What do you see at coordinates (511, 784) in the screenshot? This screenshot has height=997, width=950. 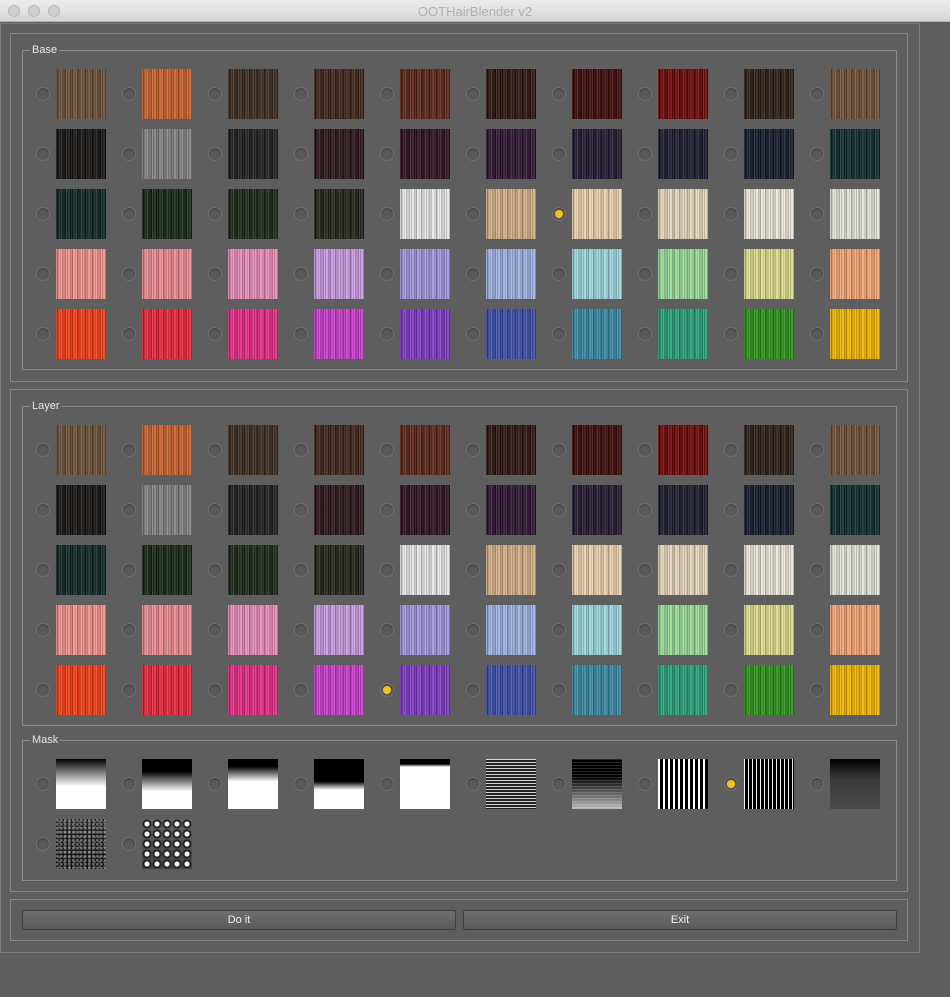 I see `mask-stripes-horizontal-swatch` at bounding box center [511, 784].